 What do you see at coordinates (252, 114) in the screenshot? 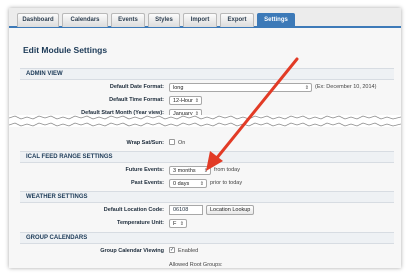
I see `annotation-arrow-icon` at bounding box center [252, 114].